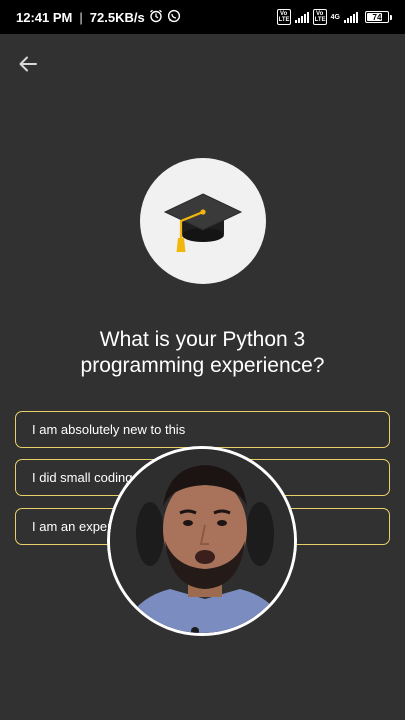 This screenshot has height=720, width=405. I want to click on back-button, so click(28, 64).